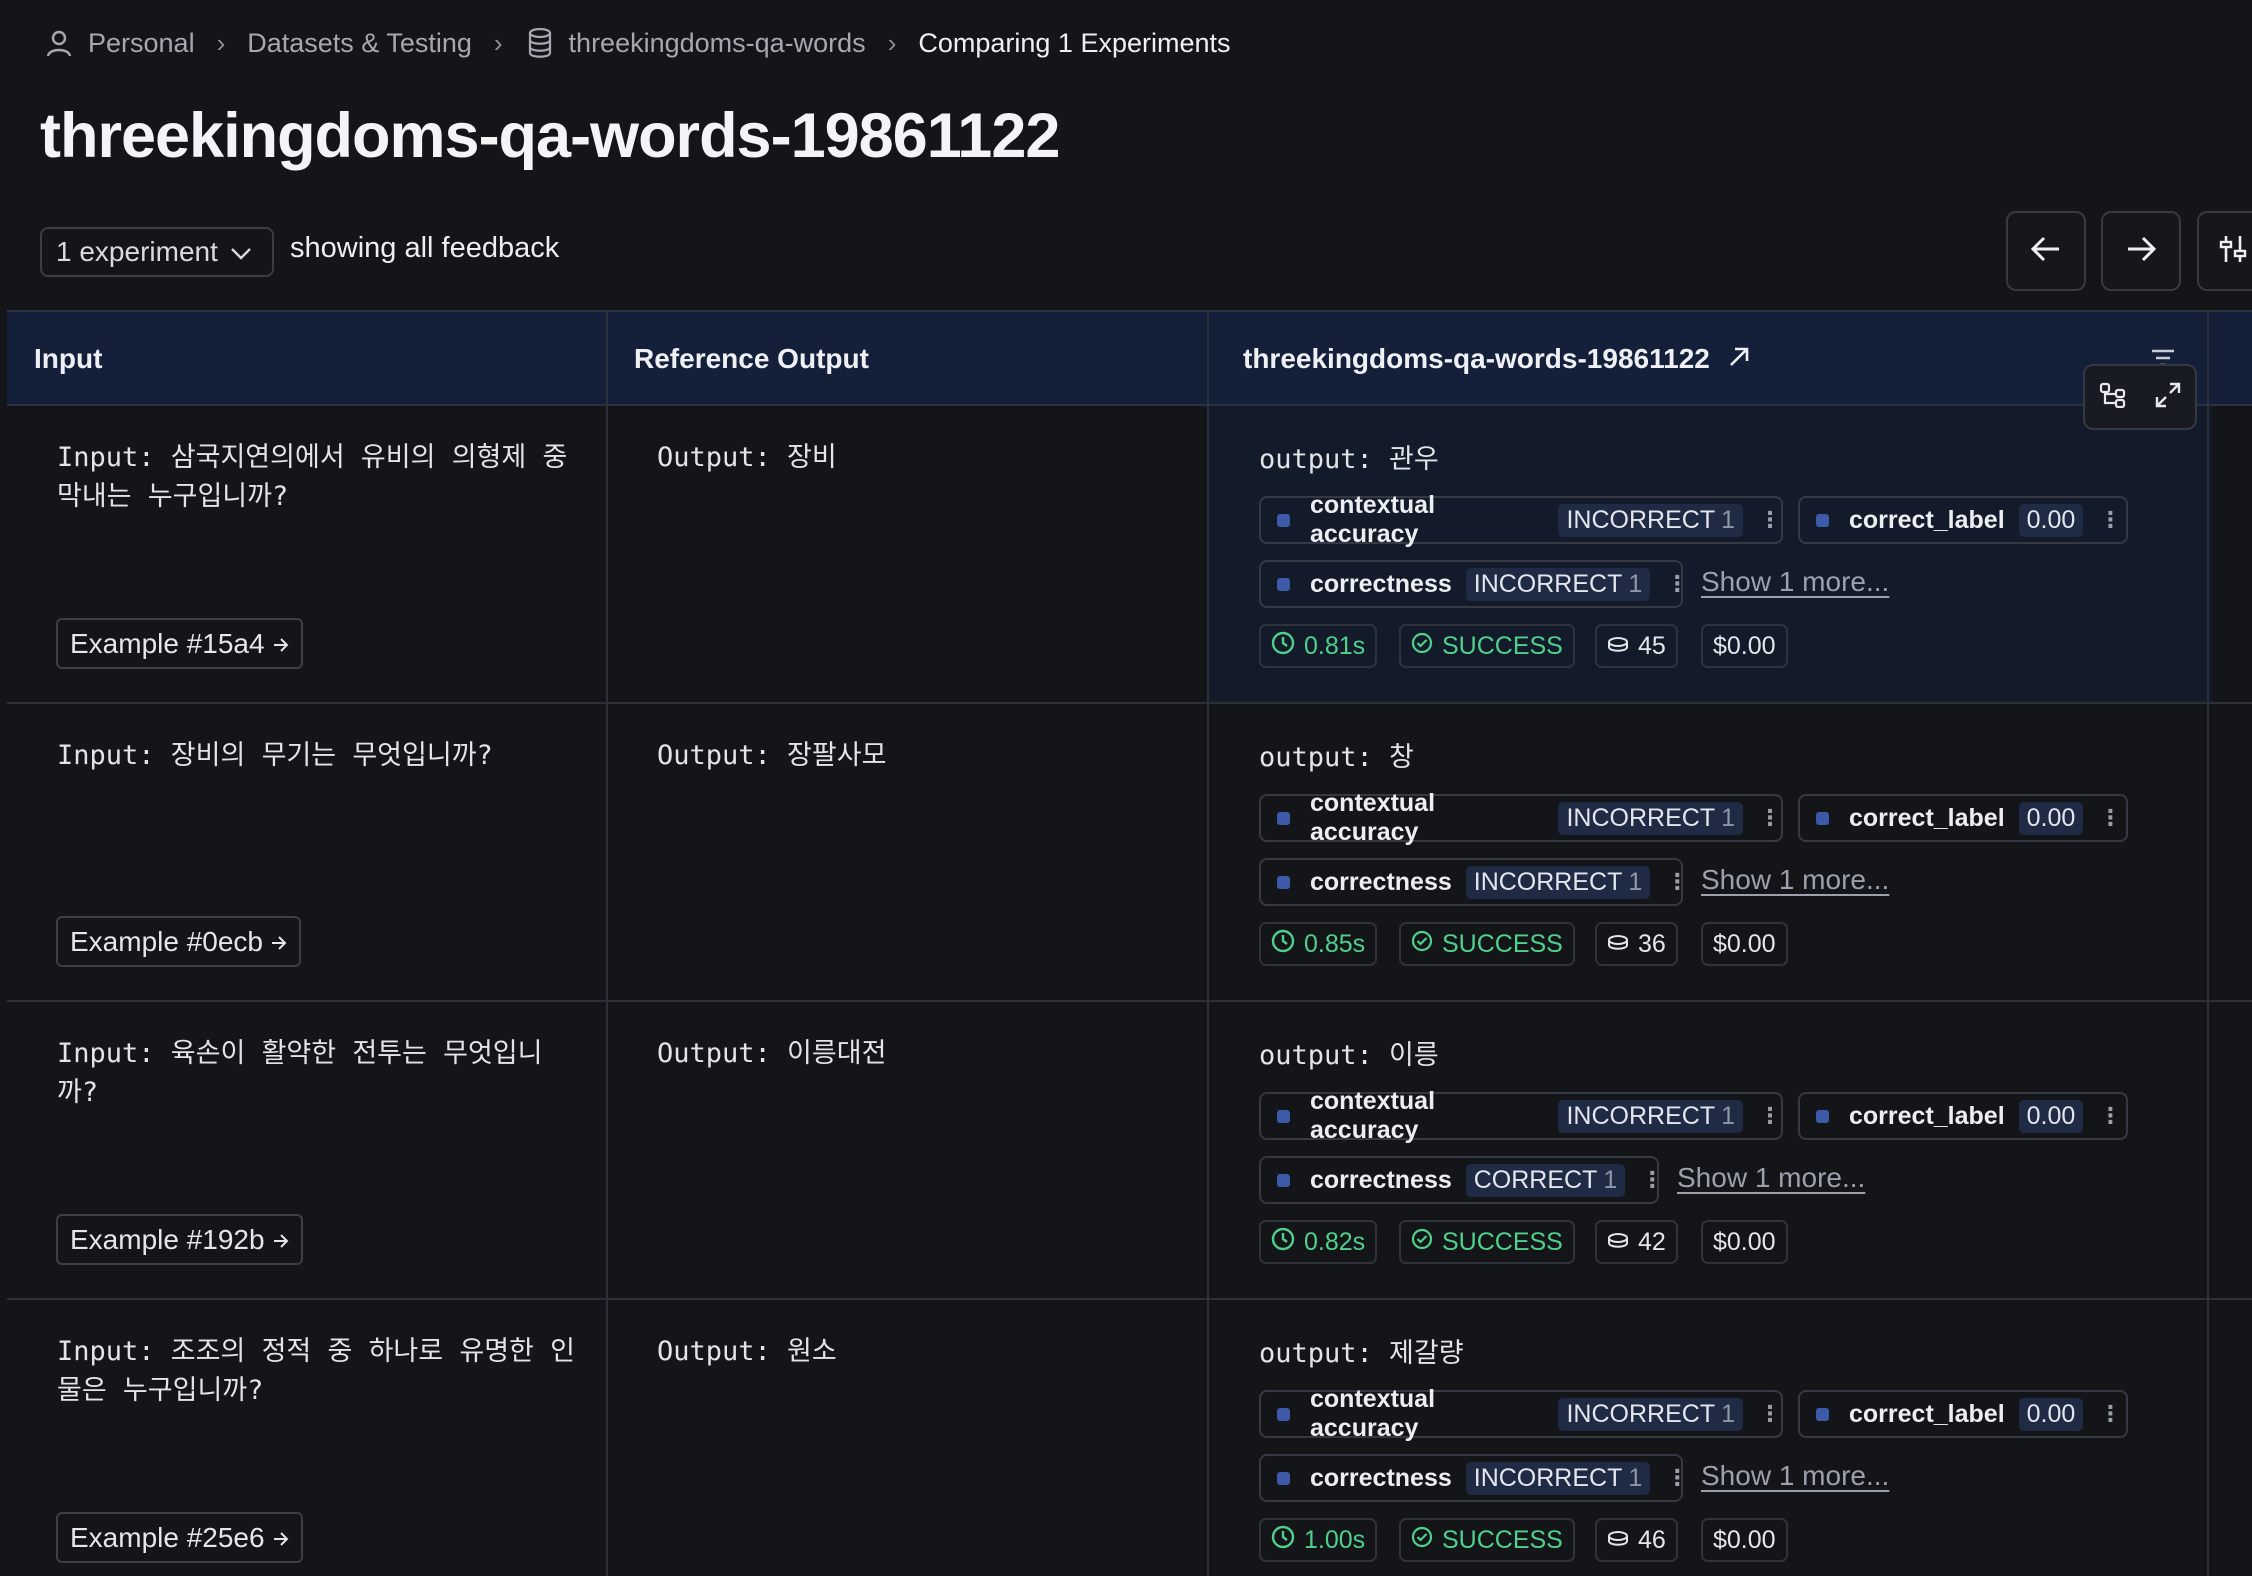 This screenshot has height=1576, width=2252. What do you see at coordinates (2141, 251) in the screenshot?
I see `next-button` at bounding box center [2141, 251].